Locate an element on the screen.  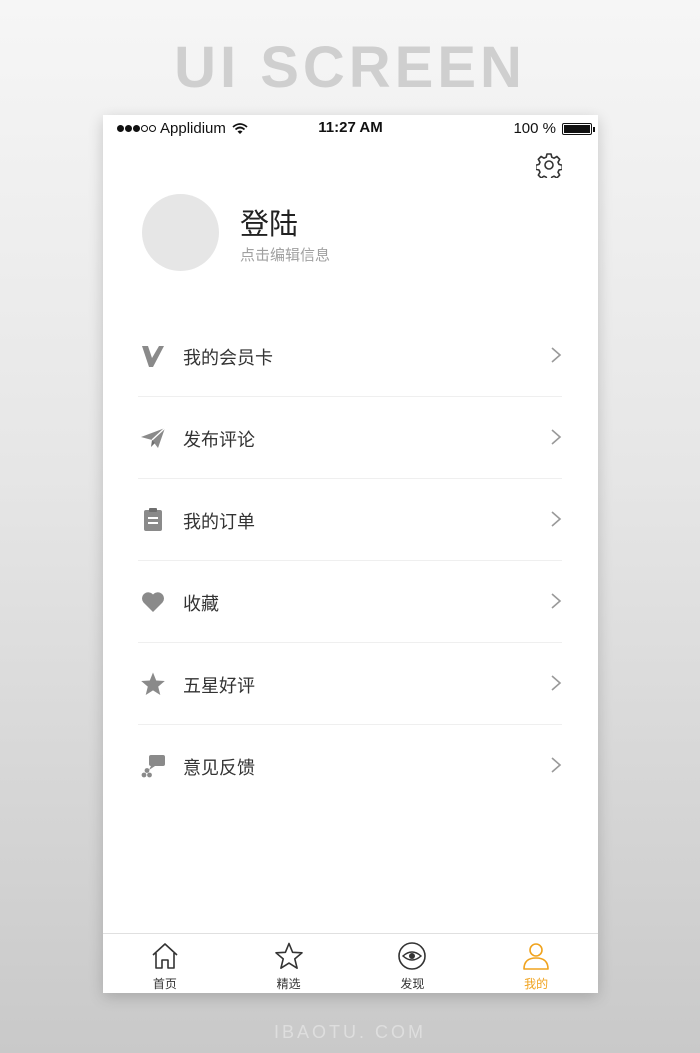
menu-item-feedback: 意见反馈 is located at coordinates (350, 765).